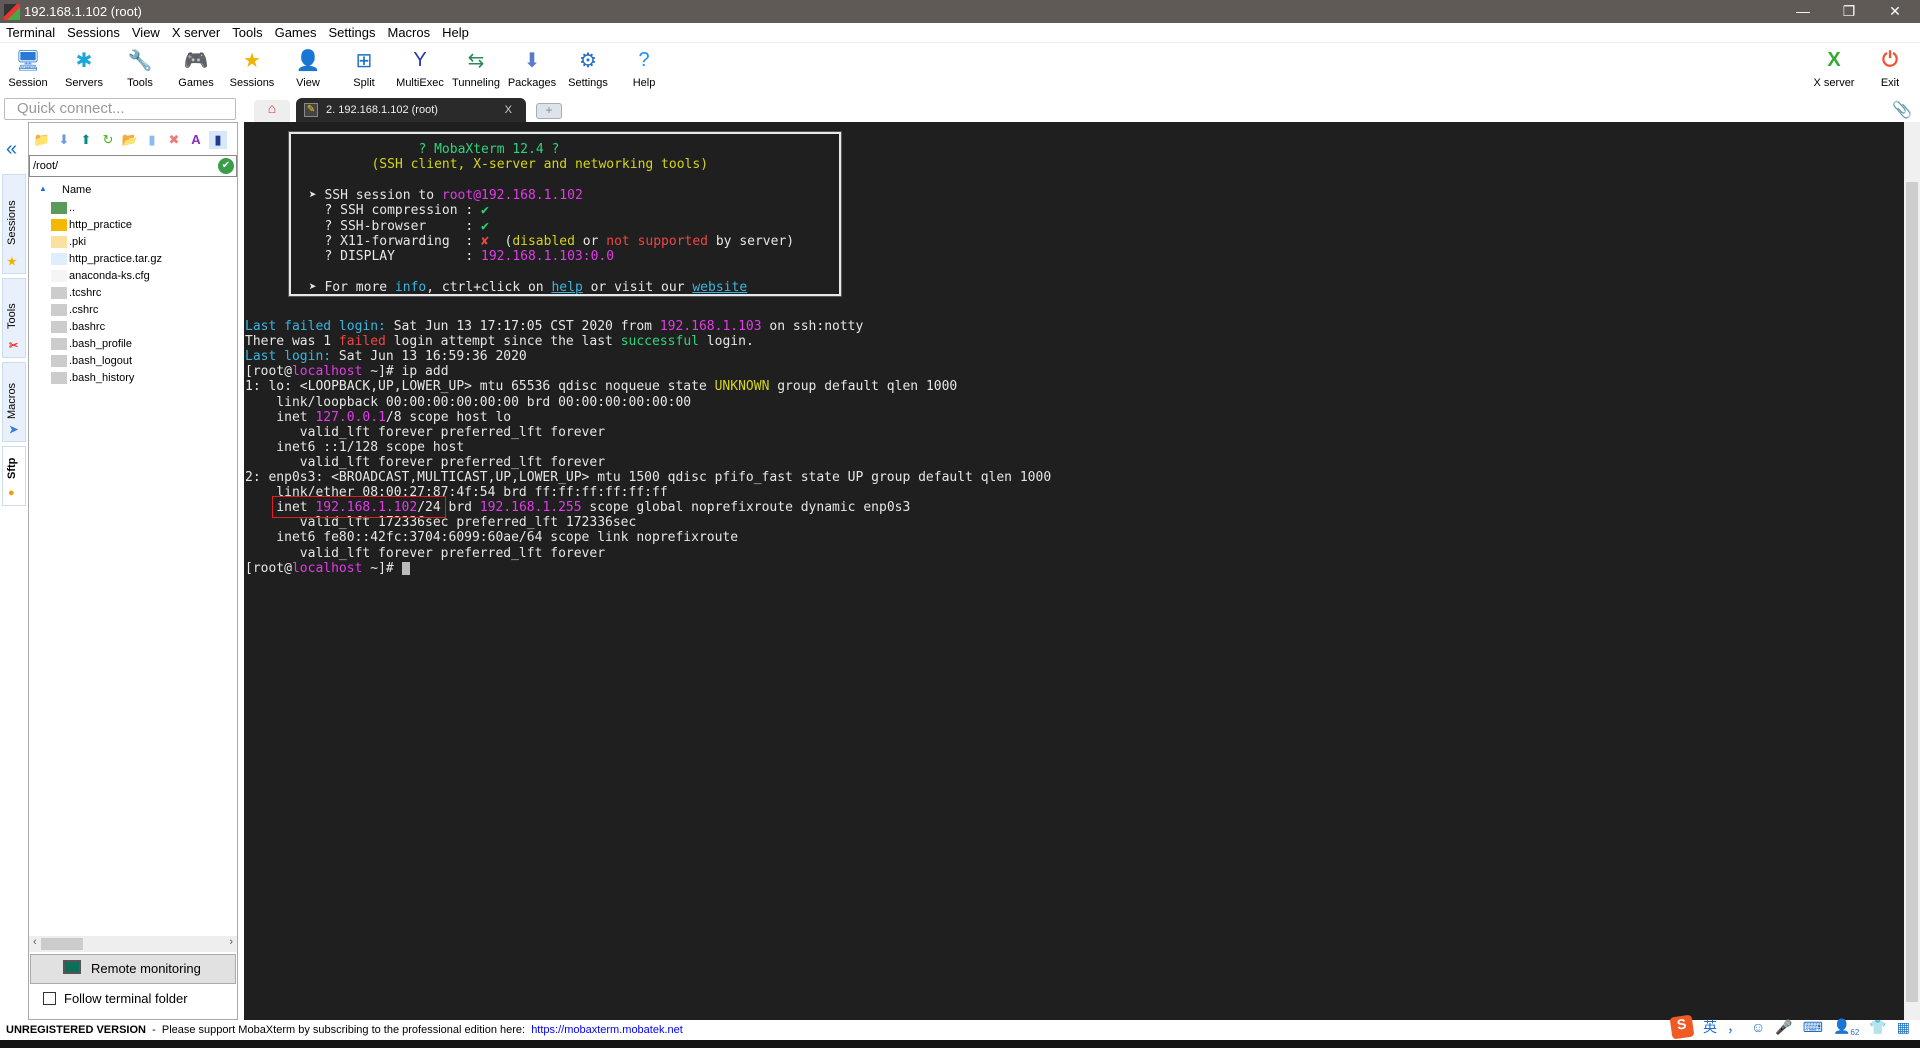 This screenshot has width=1920, height=1048. I want to click on toolbar-settings-button: ⚙ Settings, so click(588, 67).